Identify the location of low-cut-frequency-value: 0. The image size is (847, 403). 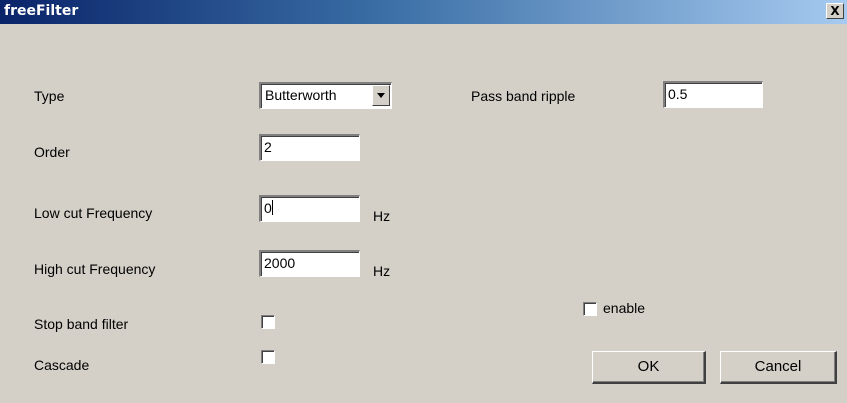
(268, 208).